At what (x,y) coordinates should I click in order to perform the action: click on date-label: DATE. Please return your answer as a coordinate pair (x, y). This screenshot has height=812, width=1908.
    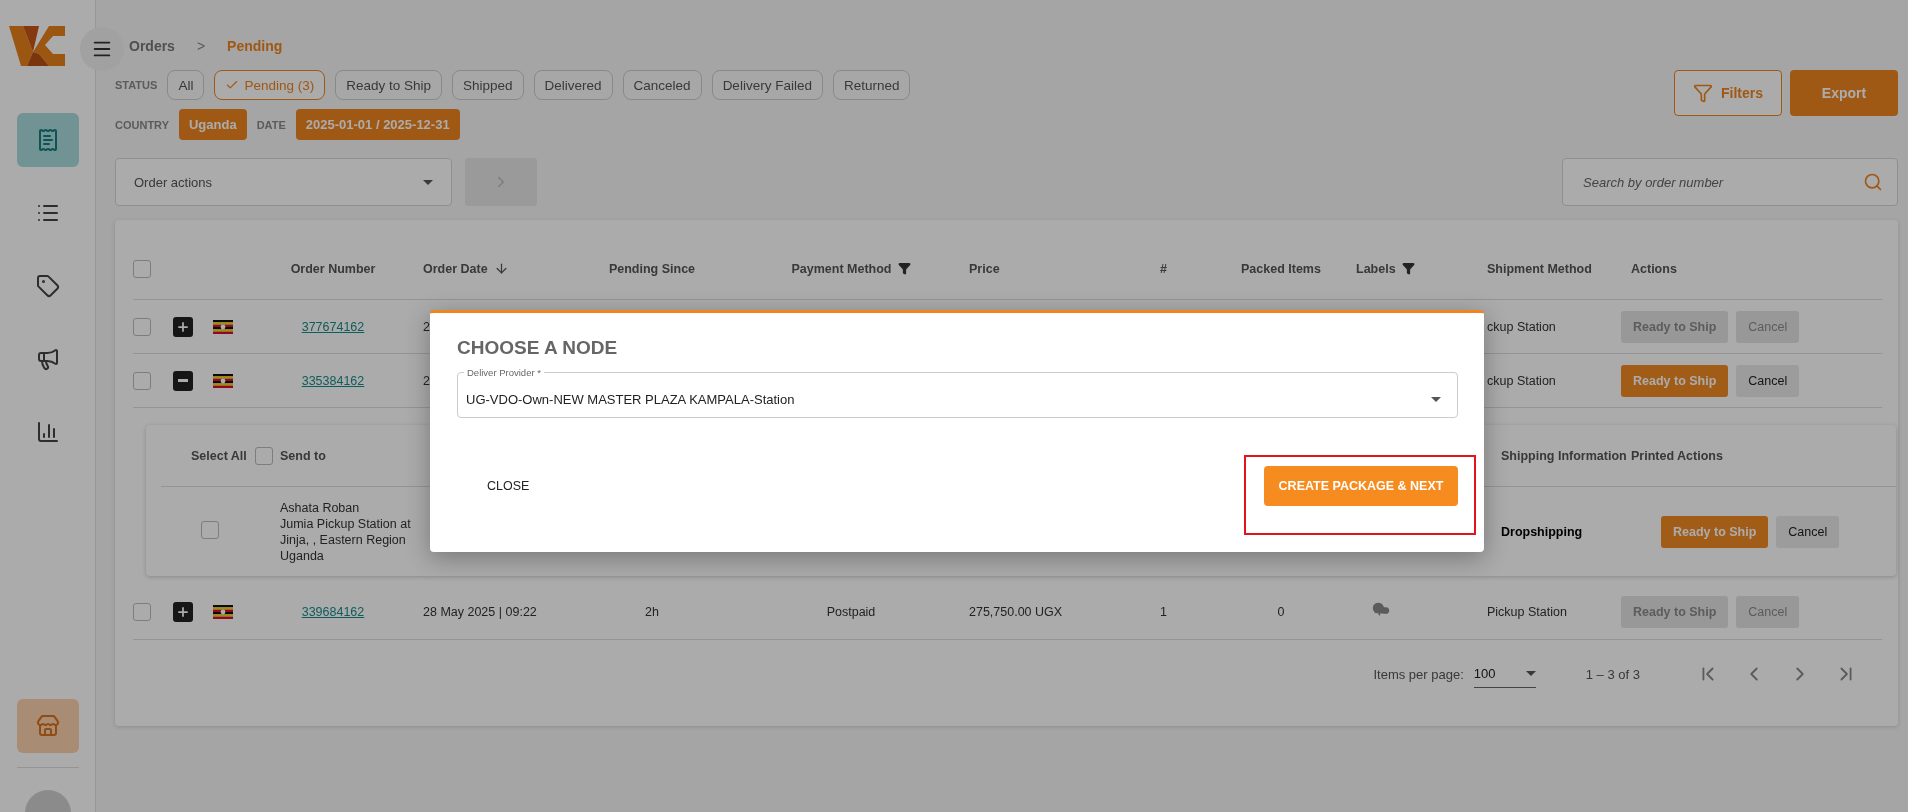
    Looking at the image, I should click on (271, 124).